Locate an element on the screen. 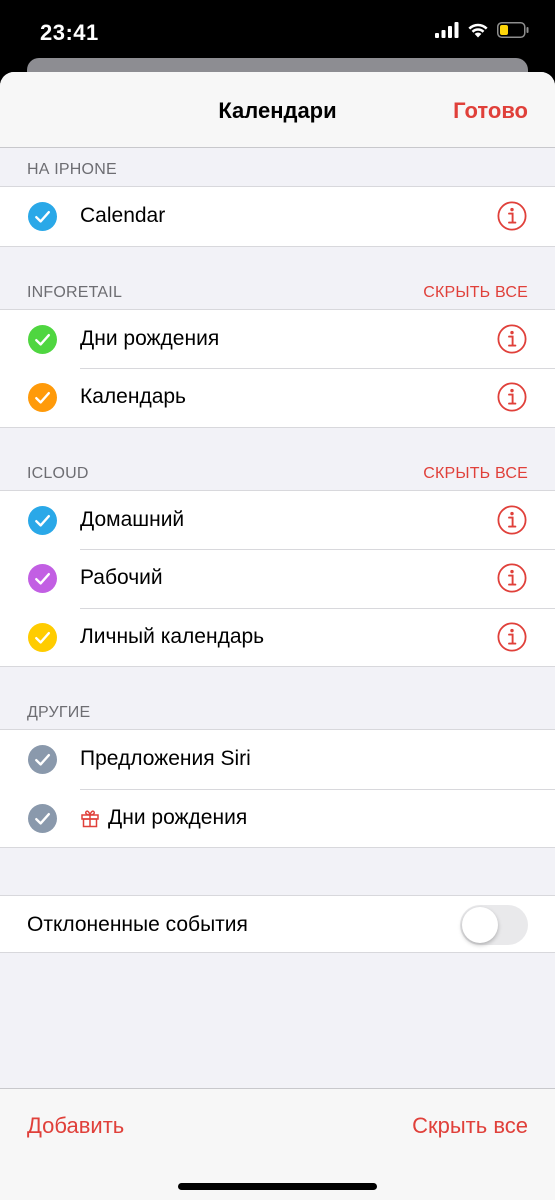 The width and height of the screenshot is (555, 1200). declined-events-toggle is located at coordinates (494, 925).